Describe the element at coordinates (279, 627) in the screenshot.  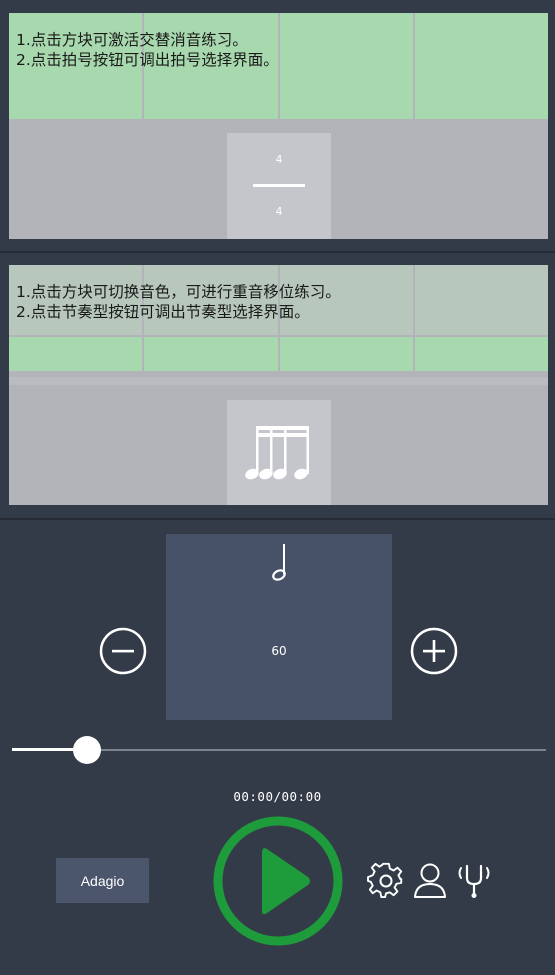
I see `tempo-display: 60` at that location.